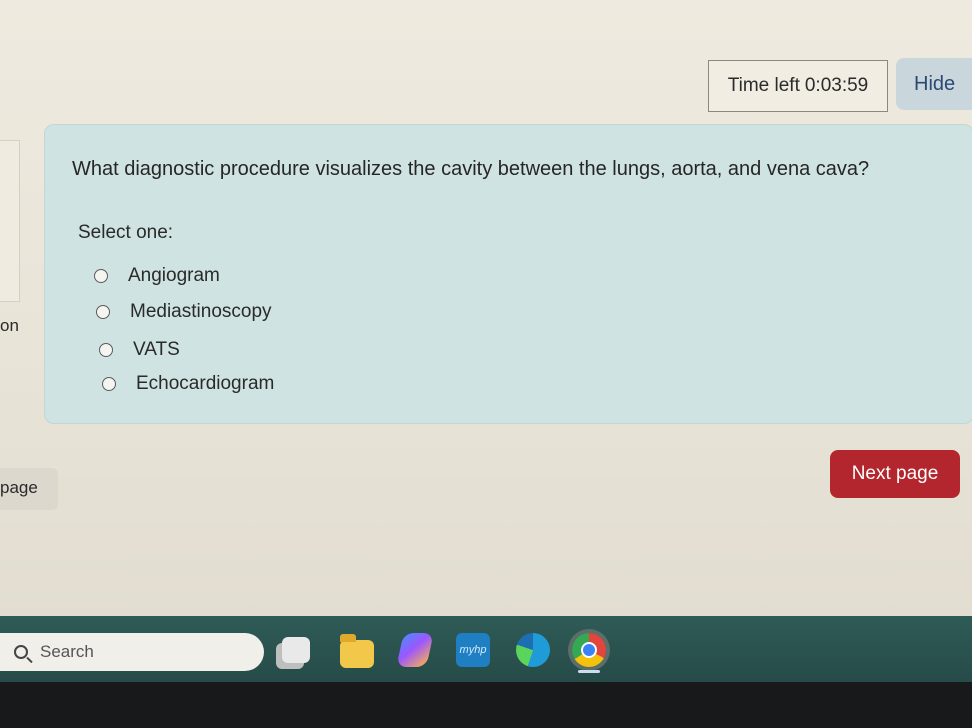  I want to click on option-label: Mediastinoscopy, so click(201, 311).